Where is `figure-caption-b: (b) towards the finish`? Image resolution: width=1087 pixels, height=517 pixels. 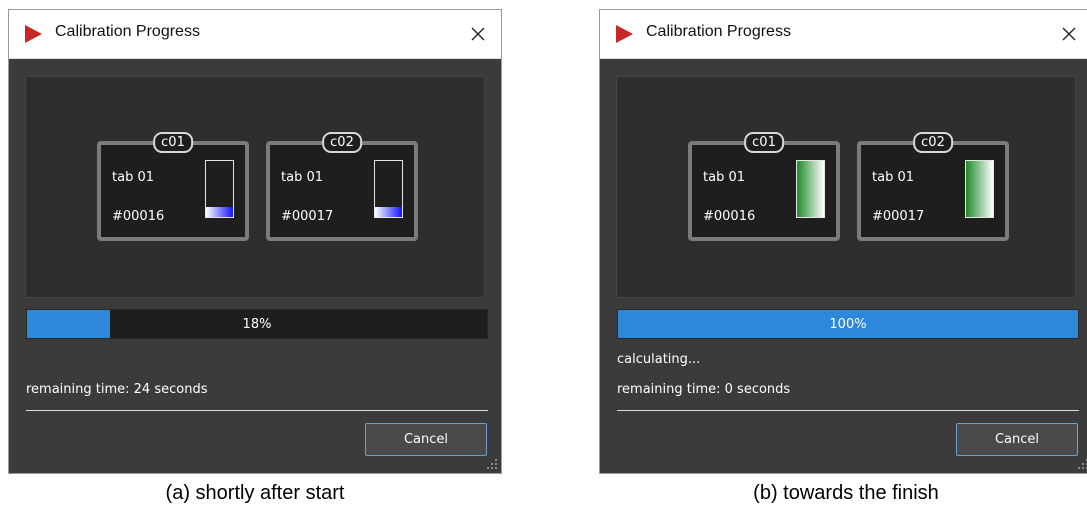 figure-caption-b: (b) towards the finish is located at coordinates (846, 493).